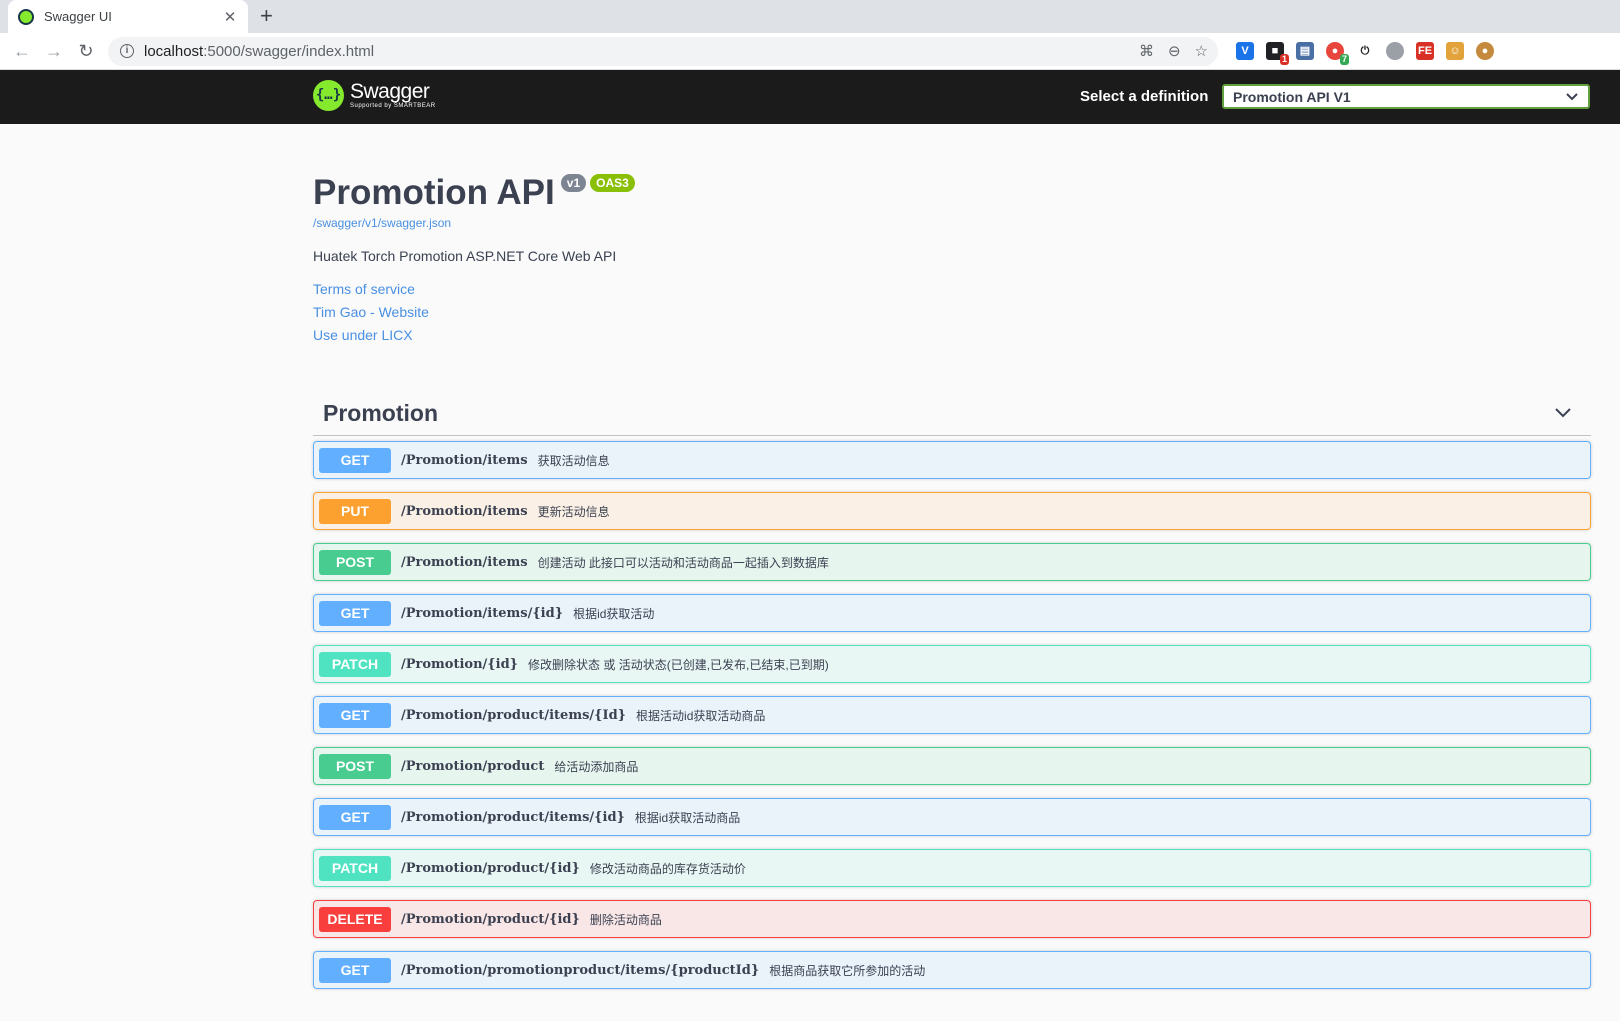 The width and height of the screenshot is (1620, 1021). I want to click on extension-cookie-icon: ●, so click(1485, 51).